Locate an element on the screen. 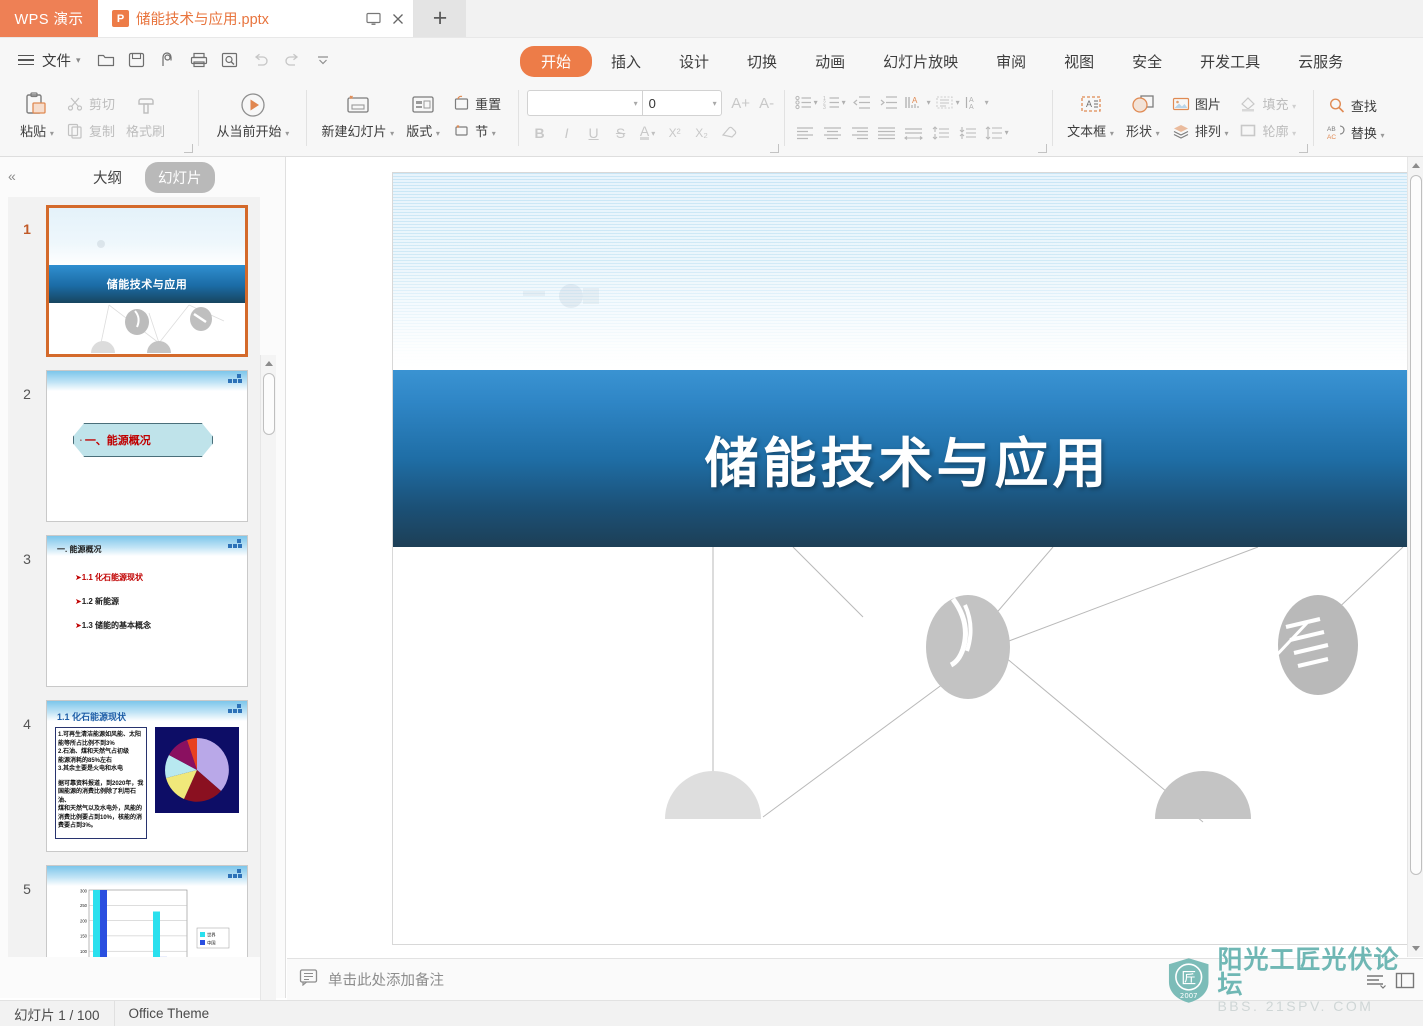  italic-button: I is located at coordinates (567, 133).